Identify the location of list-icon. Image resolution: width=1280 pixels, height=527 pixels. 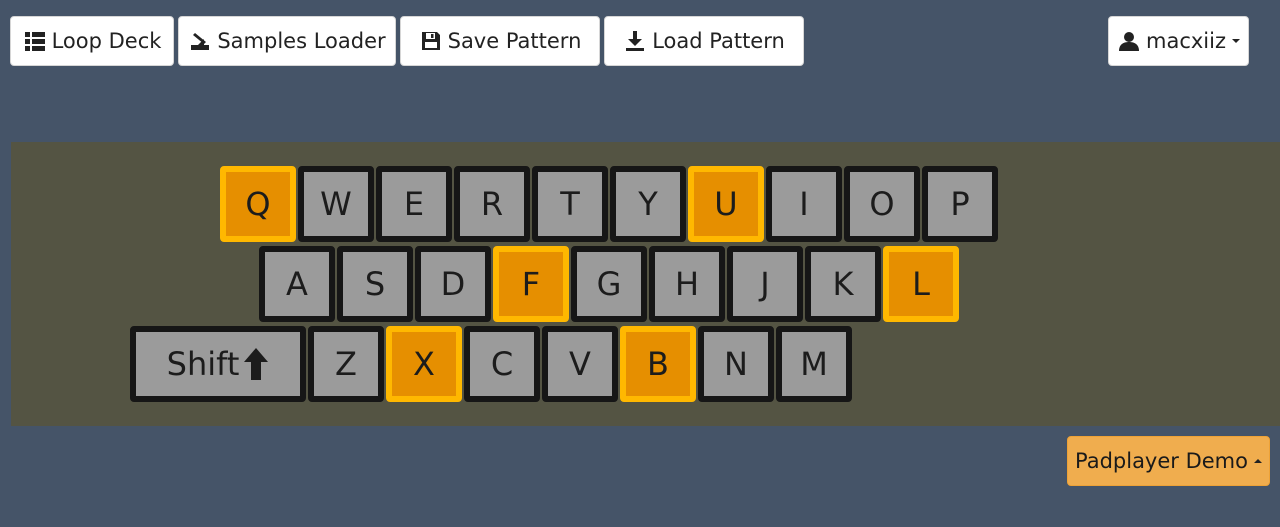
(35, 41).